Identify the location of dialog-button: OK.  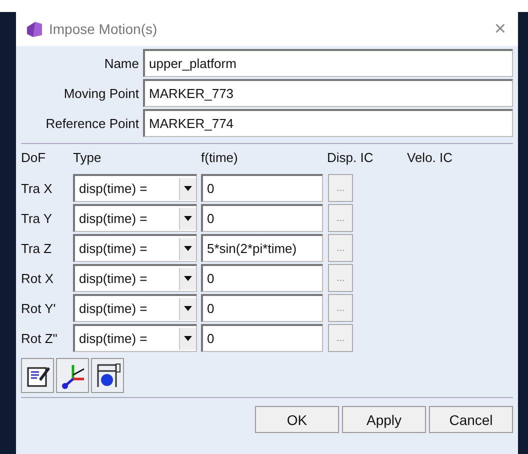
(297, 419).